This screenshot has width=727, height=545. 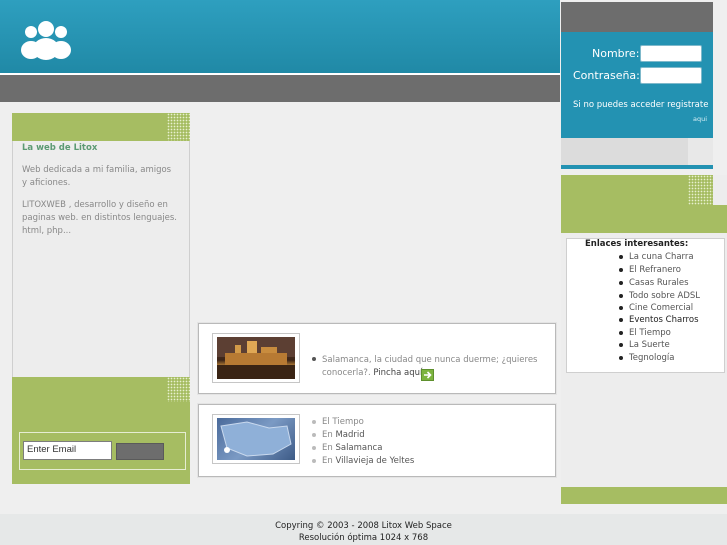 I want to click on weather-city: Salamanca, so click(x=358, y=448).